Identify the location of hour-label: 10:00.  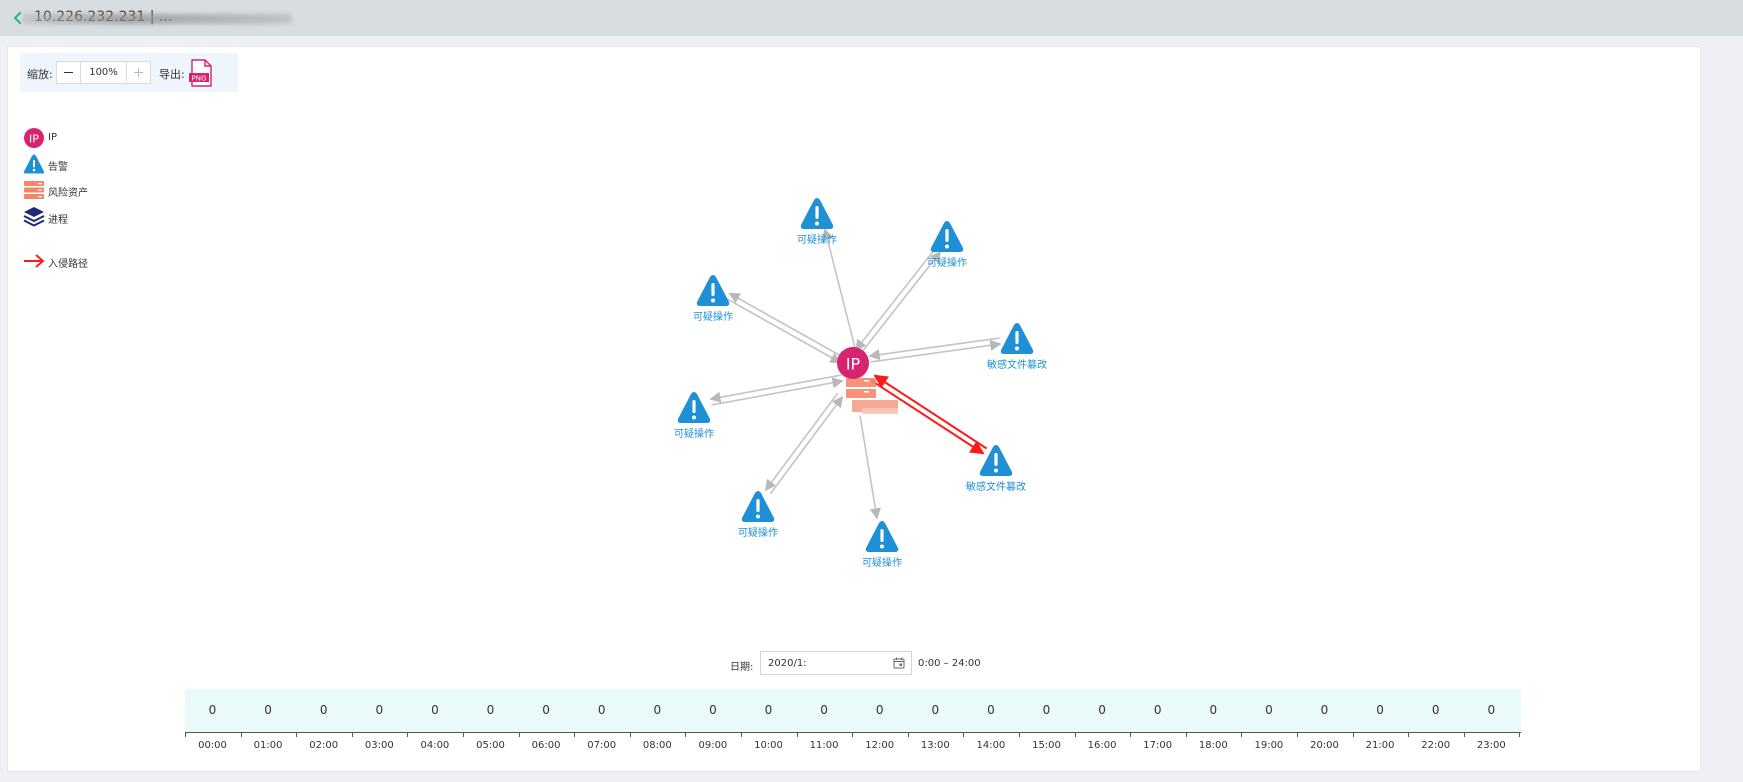
(768, 745).